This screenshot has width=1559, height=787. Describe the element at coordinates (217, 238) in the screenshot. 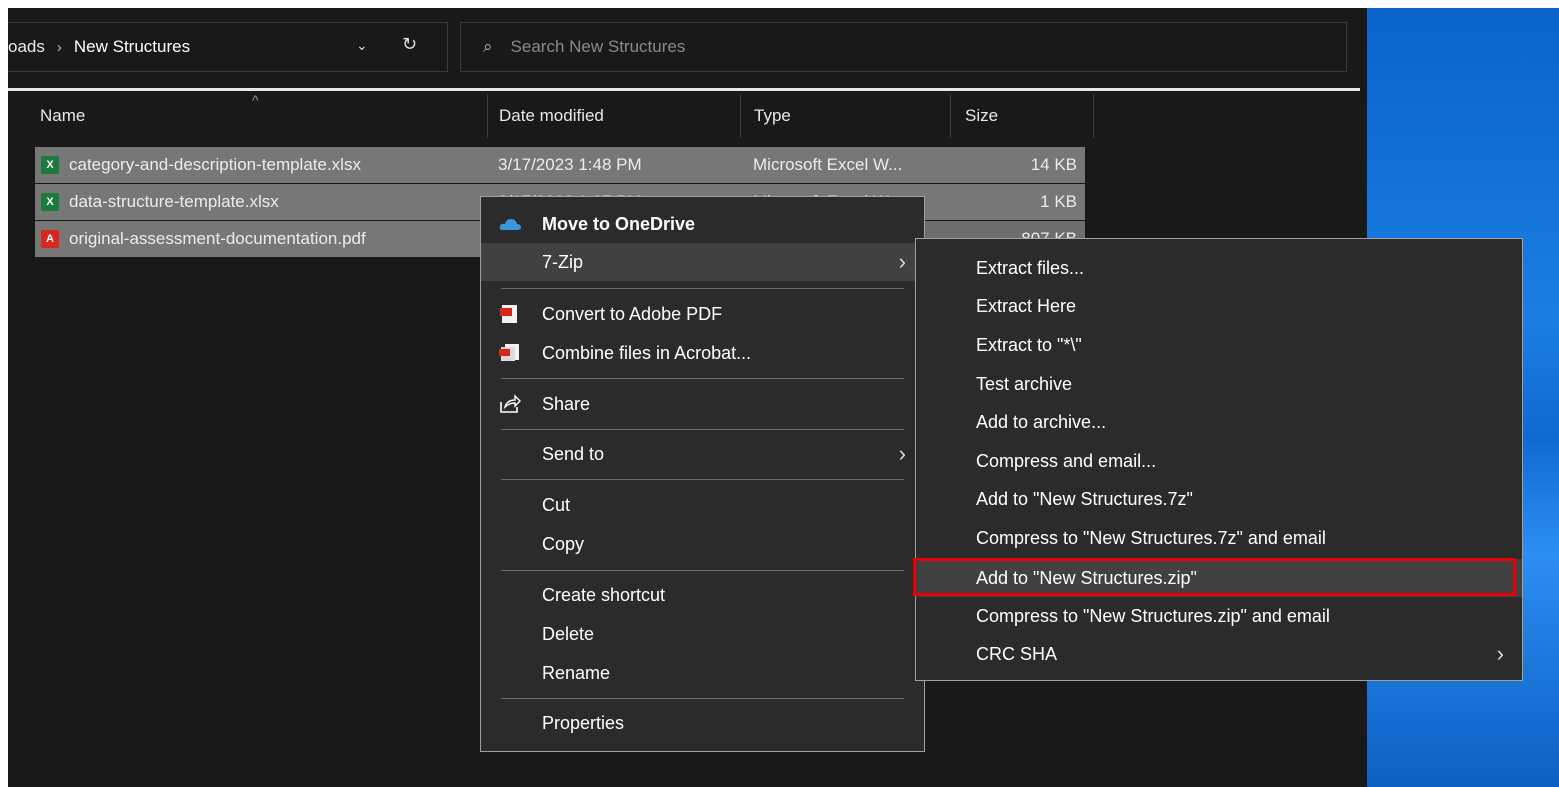

I see `file-name: original-assessment-documentation.pdf` at that location.